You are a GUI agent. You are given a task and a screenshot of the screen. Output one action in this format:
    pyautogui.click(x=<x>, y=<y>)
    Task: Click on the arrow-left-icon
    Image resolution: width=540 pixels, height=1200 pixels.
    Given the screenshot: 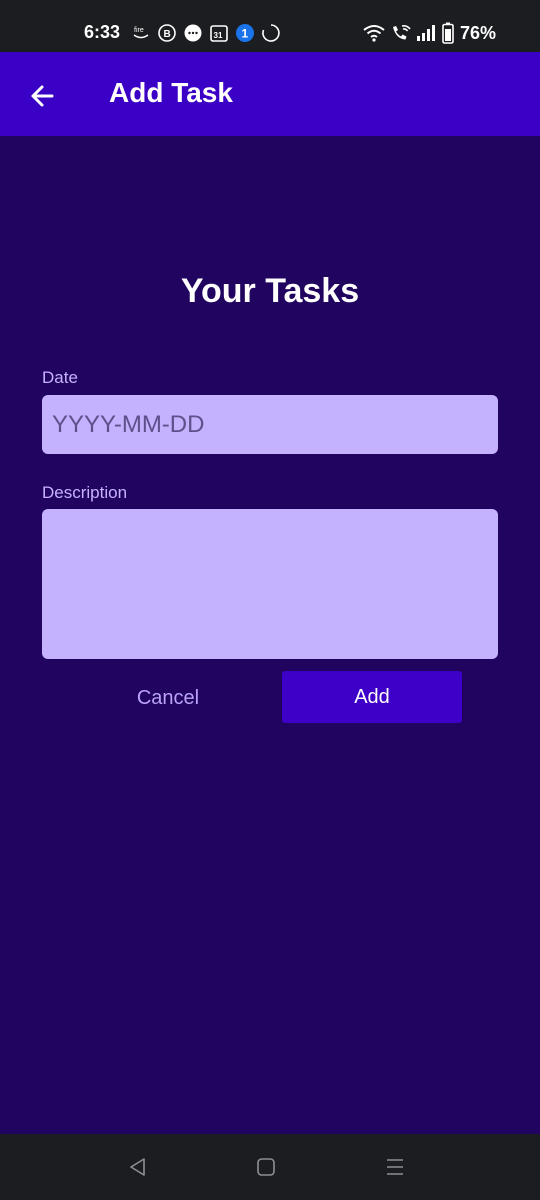 What is the action you would take?
    pyautogui.click(x=42, y=96)
    